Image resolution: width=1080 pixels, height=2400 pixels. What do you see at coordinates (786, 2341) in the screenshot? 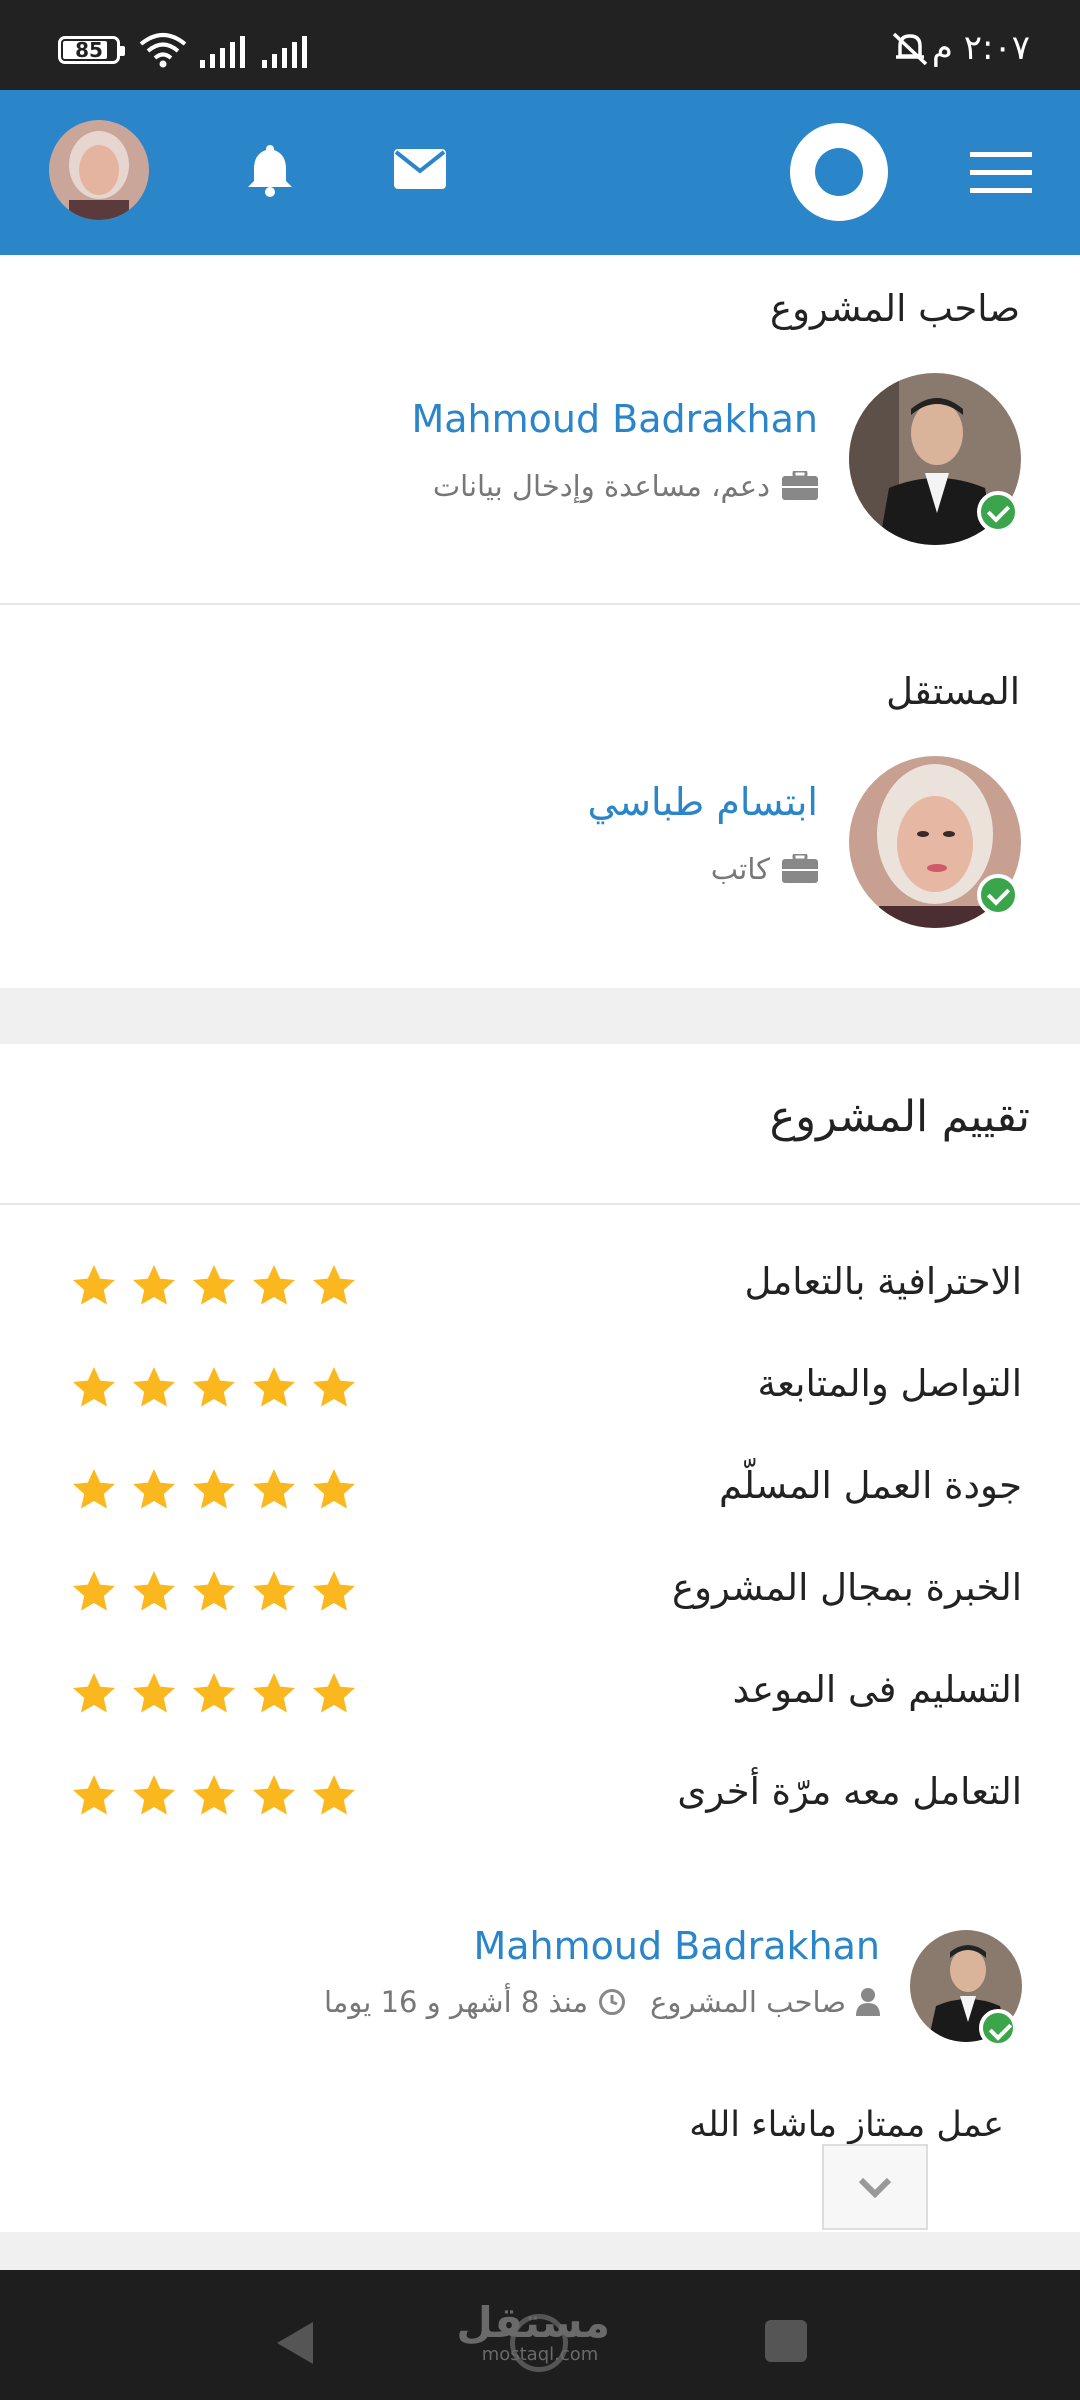
I see `recent-apps-button` at bounding box center [786, 2341].